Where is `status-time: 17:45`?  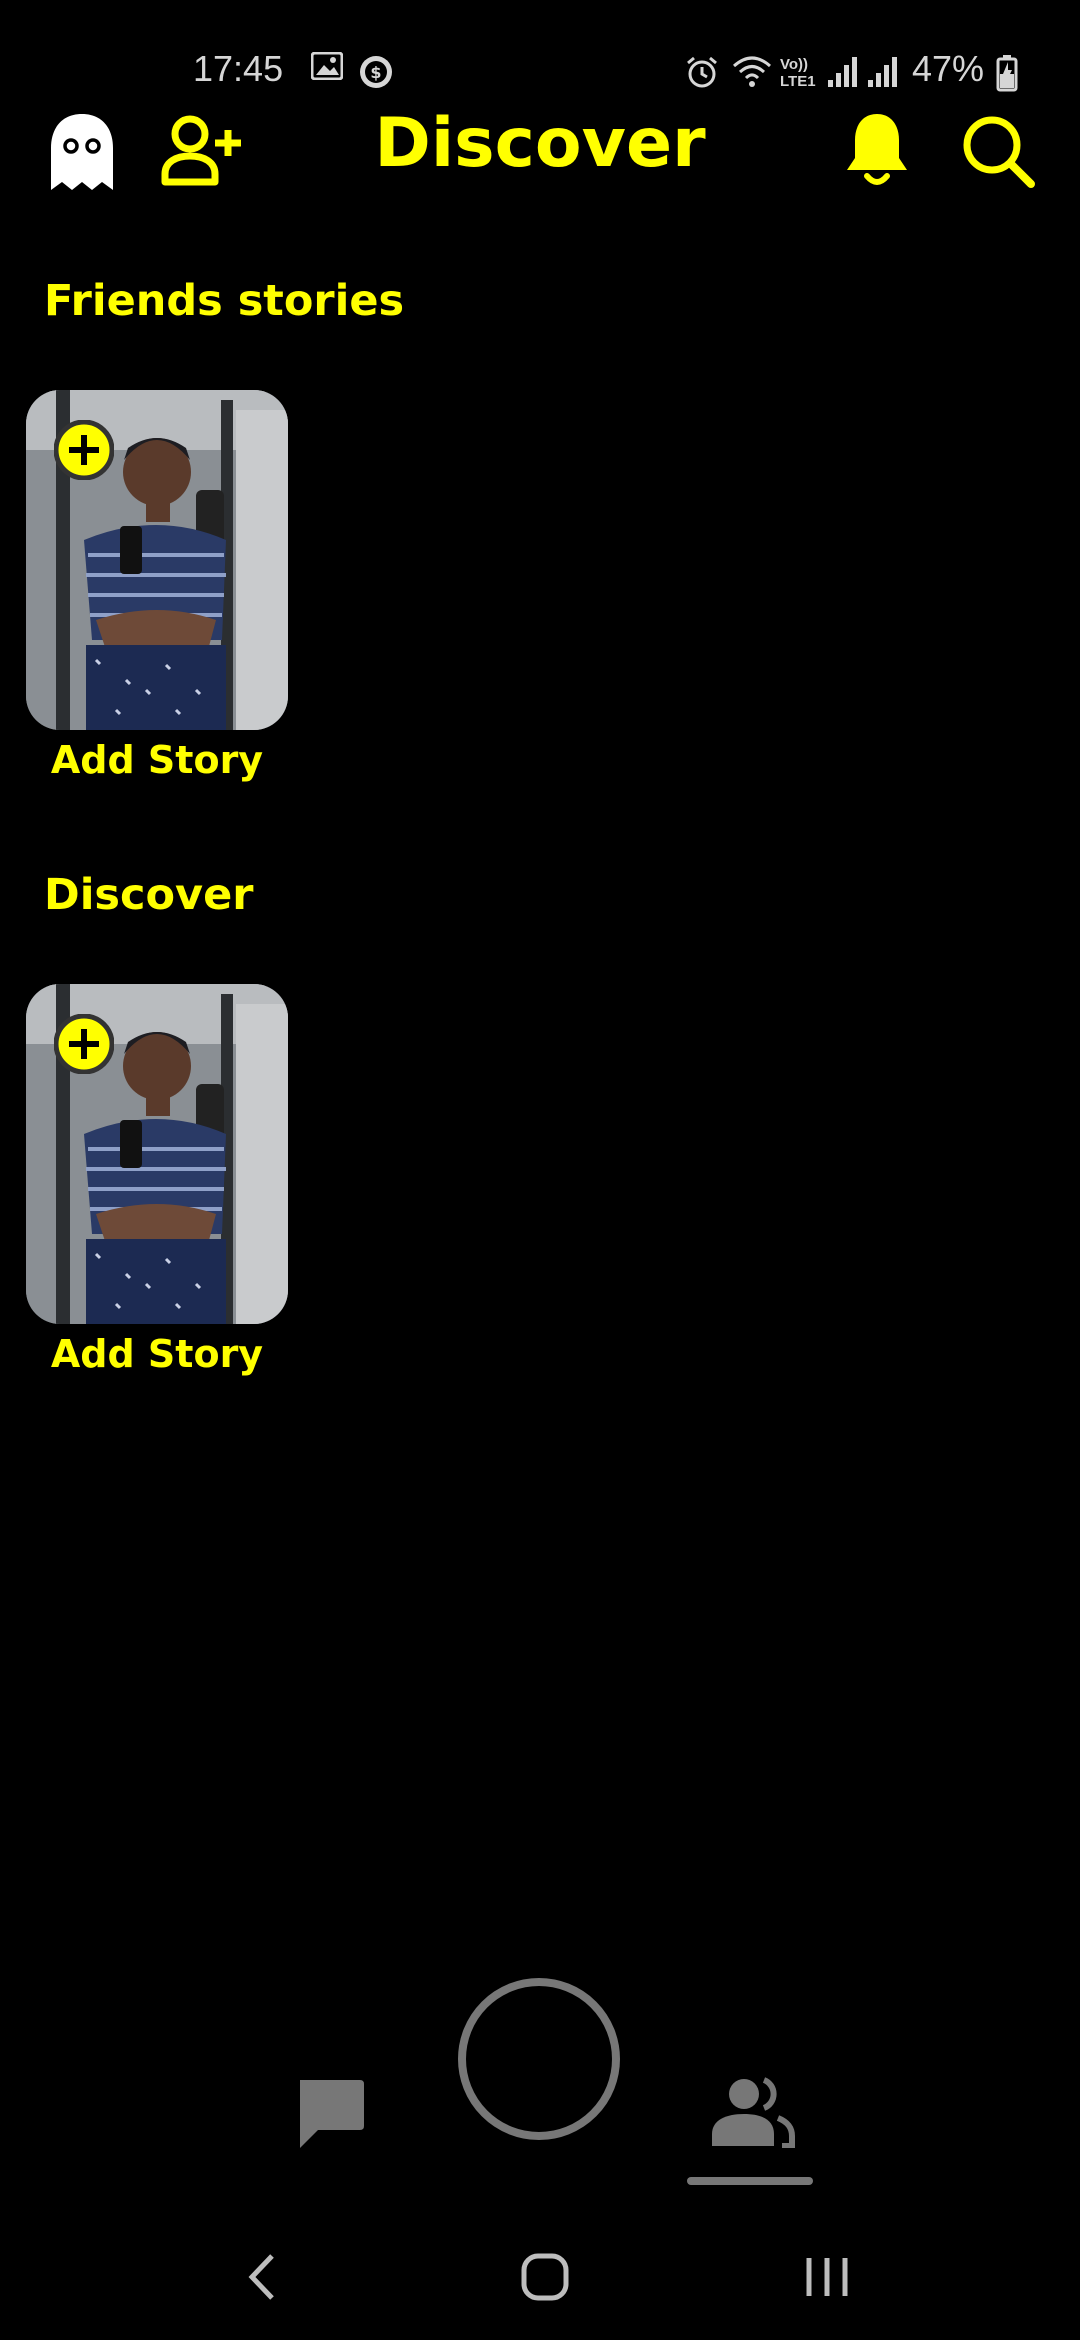
status-time: 17:45 is located at coordinates (238, 68).